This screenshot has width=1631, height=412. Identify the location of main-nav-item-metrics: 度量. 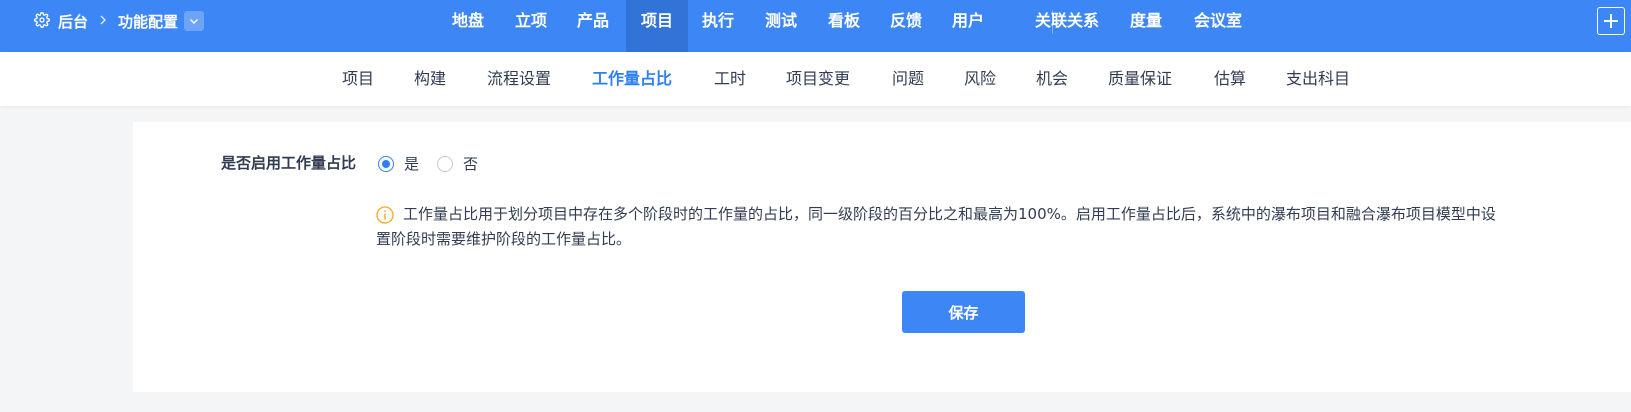
(1146, 26).